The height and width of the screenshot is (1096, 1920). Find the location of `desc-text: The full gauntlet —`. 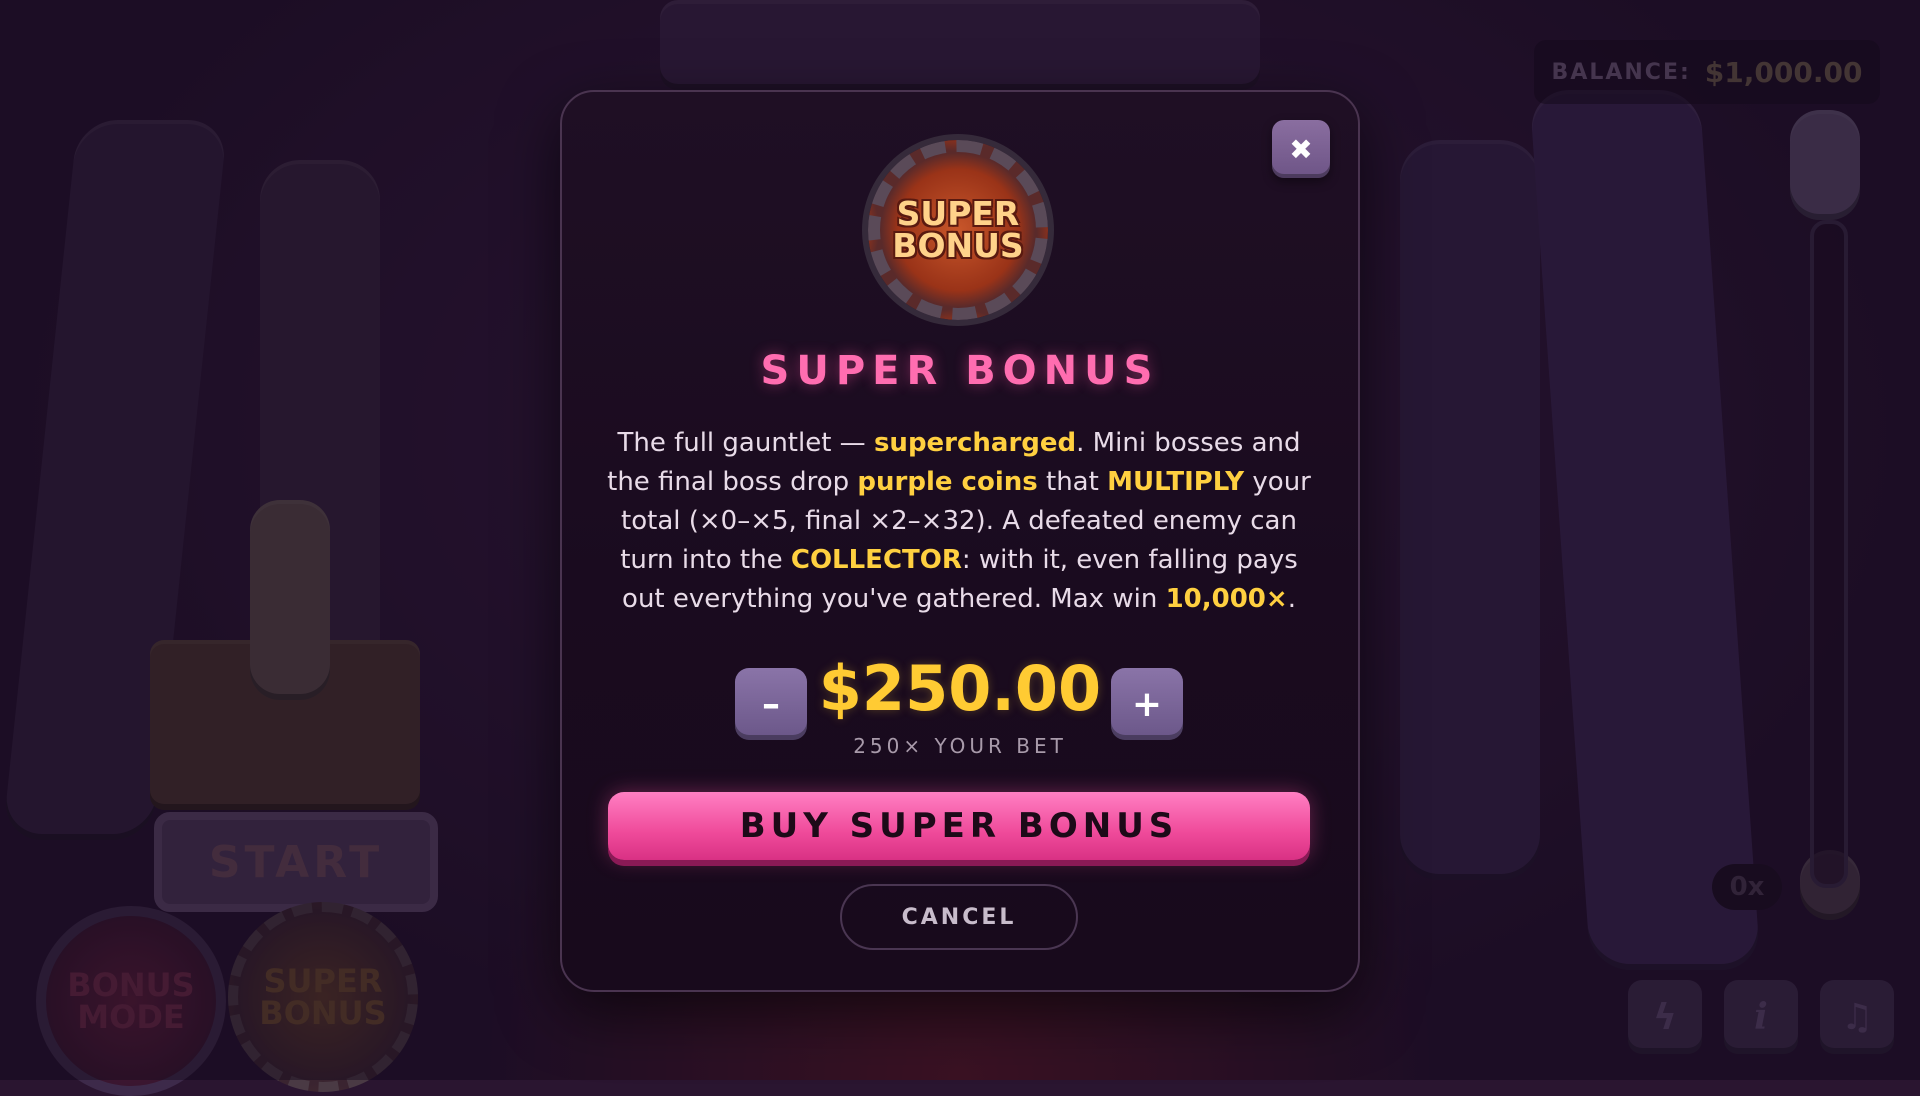

desc-text: The full gauntlet — is located at coordinates (745, 443).